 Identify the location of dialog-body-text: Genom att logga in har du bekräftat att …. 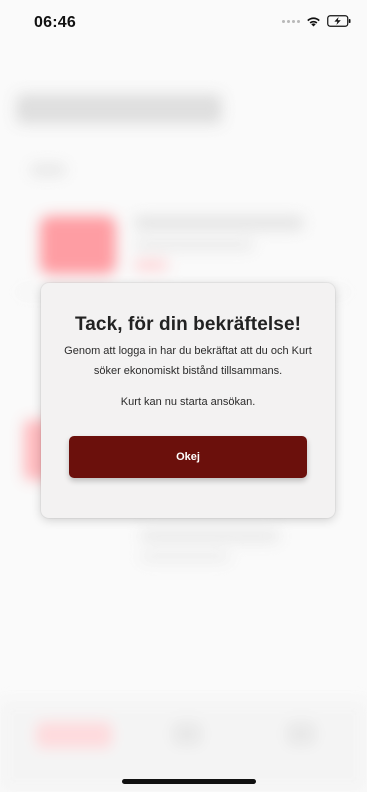
(188, 361).